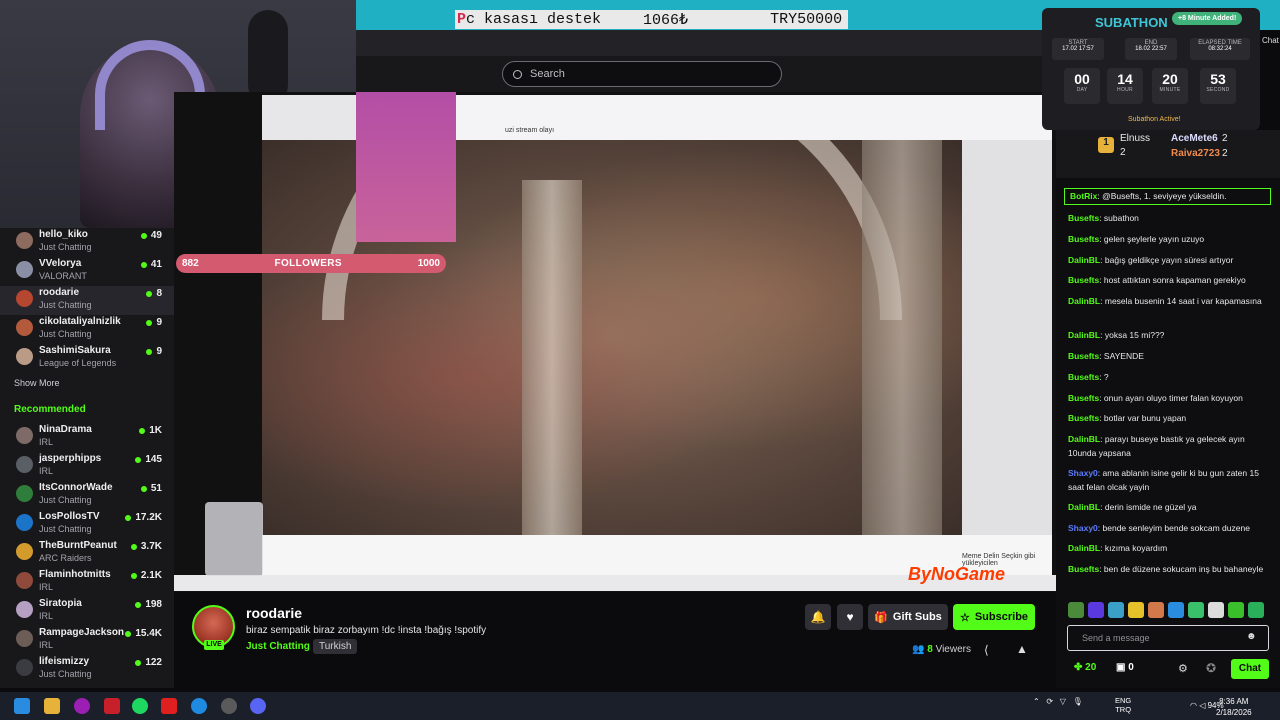 Image resolution: width=1280 pixels, height=720 pixels. I want to click on chat-text: SAYENDE, so click(1123, 356).